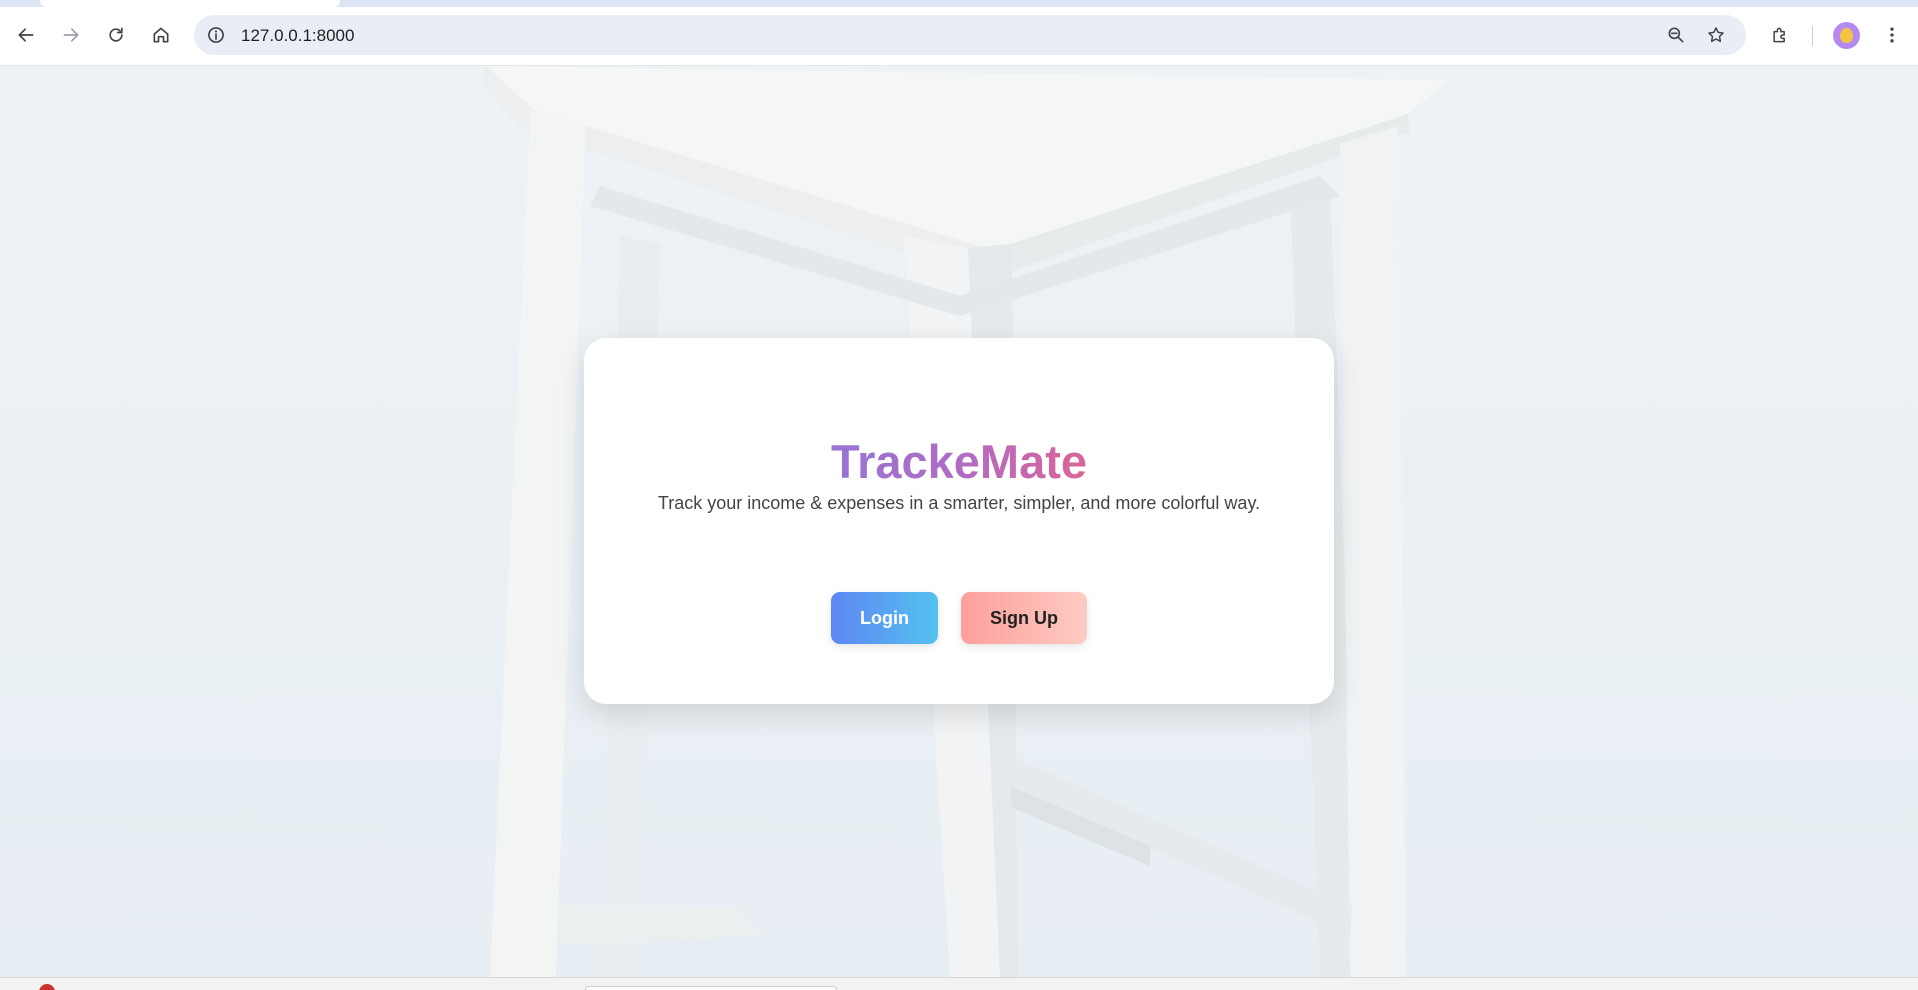 Image resolution: width=1918 pixels, height=990 pixels. I want to click on info-icon, so click(216, 35).